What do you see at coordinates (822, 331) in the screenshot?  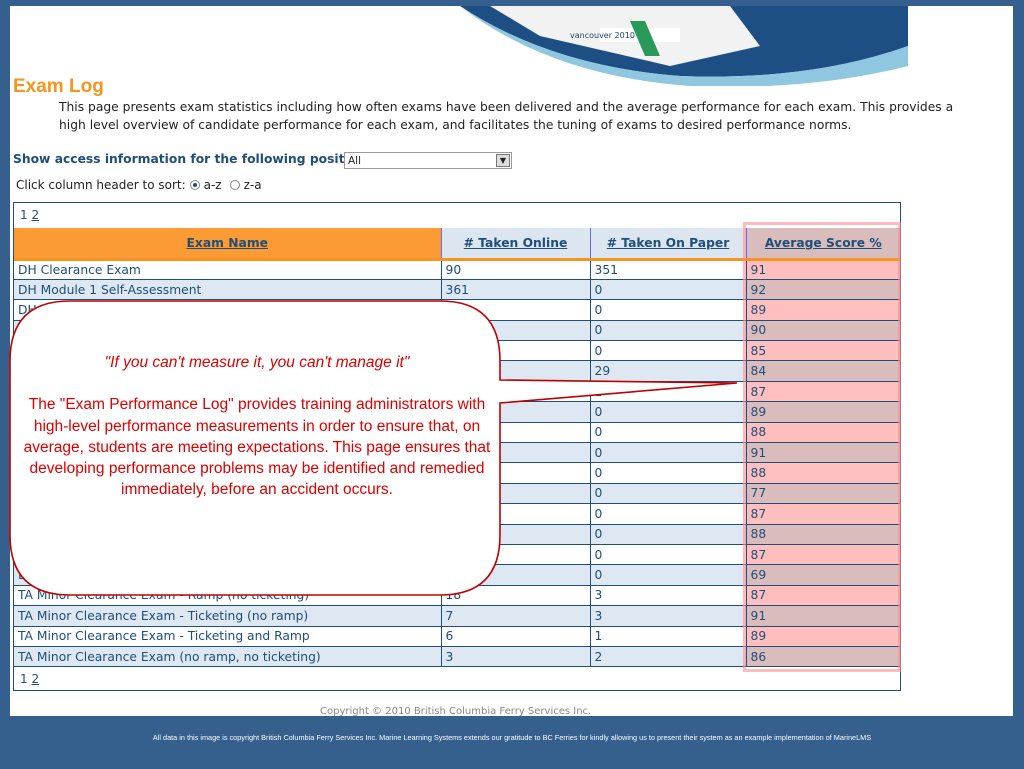 I see `average-score-cell: 90` at bounding box center [822, 331].